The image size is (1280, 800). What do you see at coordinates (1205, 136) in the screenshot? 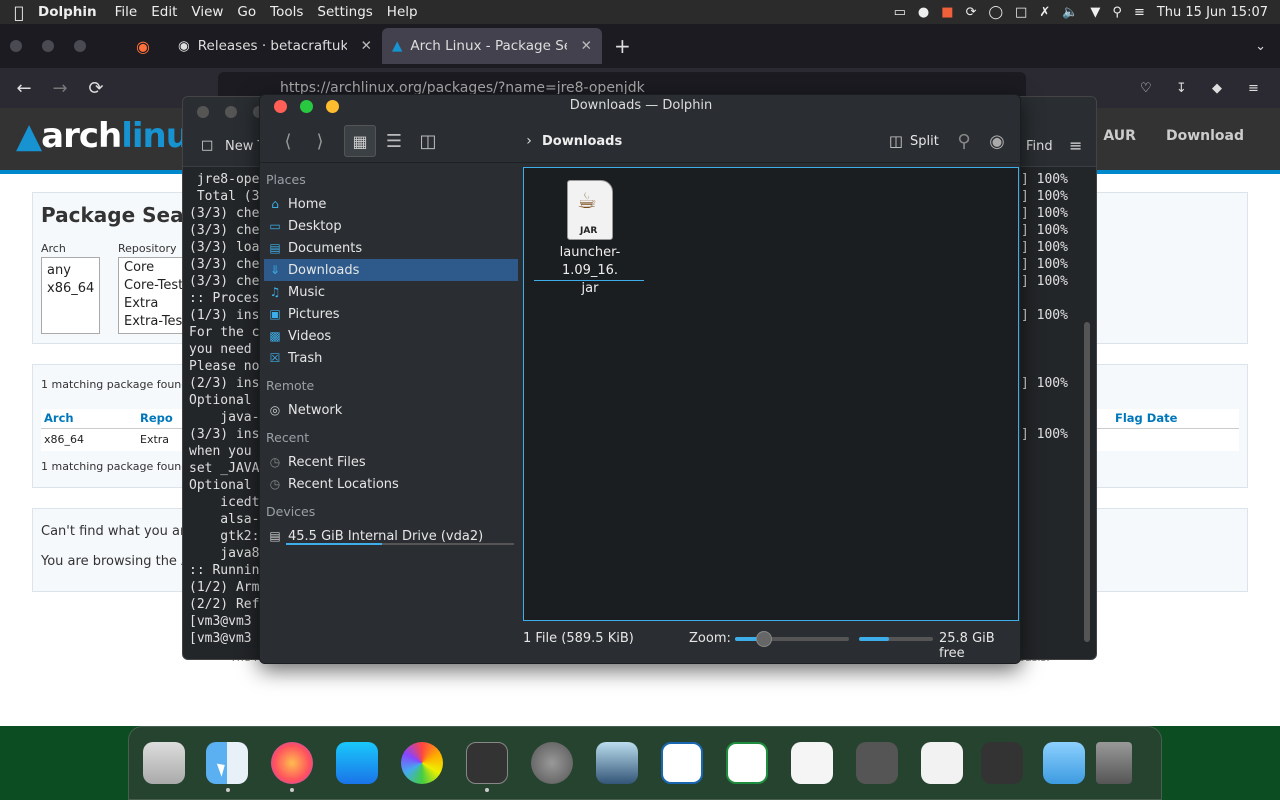
I see `nav-download: Download` at bounding box center [1205, 136].